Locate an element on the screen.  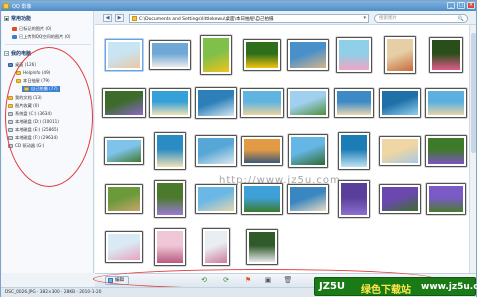
close-button: × is located at coordinates (471, 5).